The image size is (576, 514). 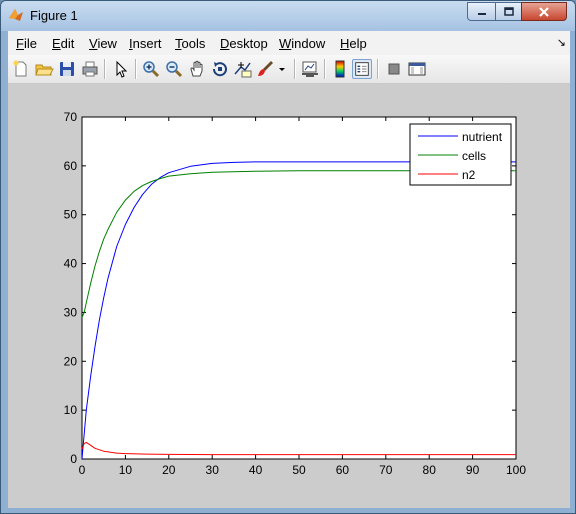 What do you see at coordinates (21, 69) in the screenshot?
I see `new-figure-icon` at bounding box center [21, 69].